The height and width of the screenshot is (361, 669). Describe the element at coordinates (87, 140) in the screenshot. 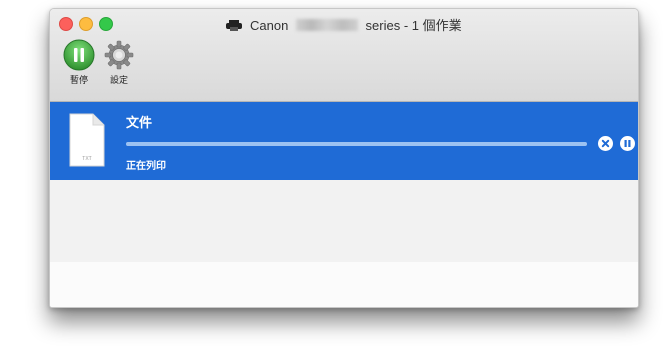

I see `document-icon: TXT` at that location.